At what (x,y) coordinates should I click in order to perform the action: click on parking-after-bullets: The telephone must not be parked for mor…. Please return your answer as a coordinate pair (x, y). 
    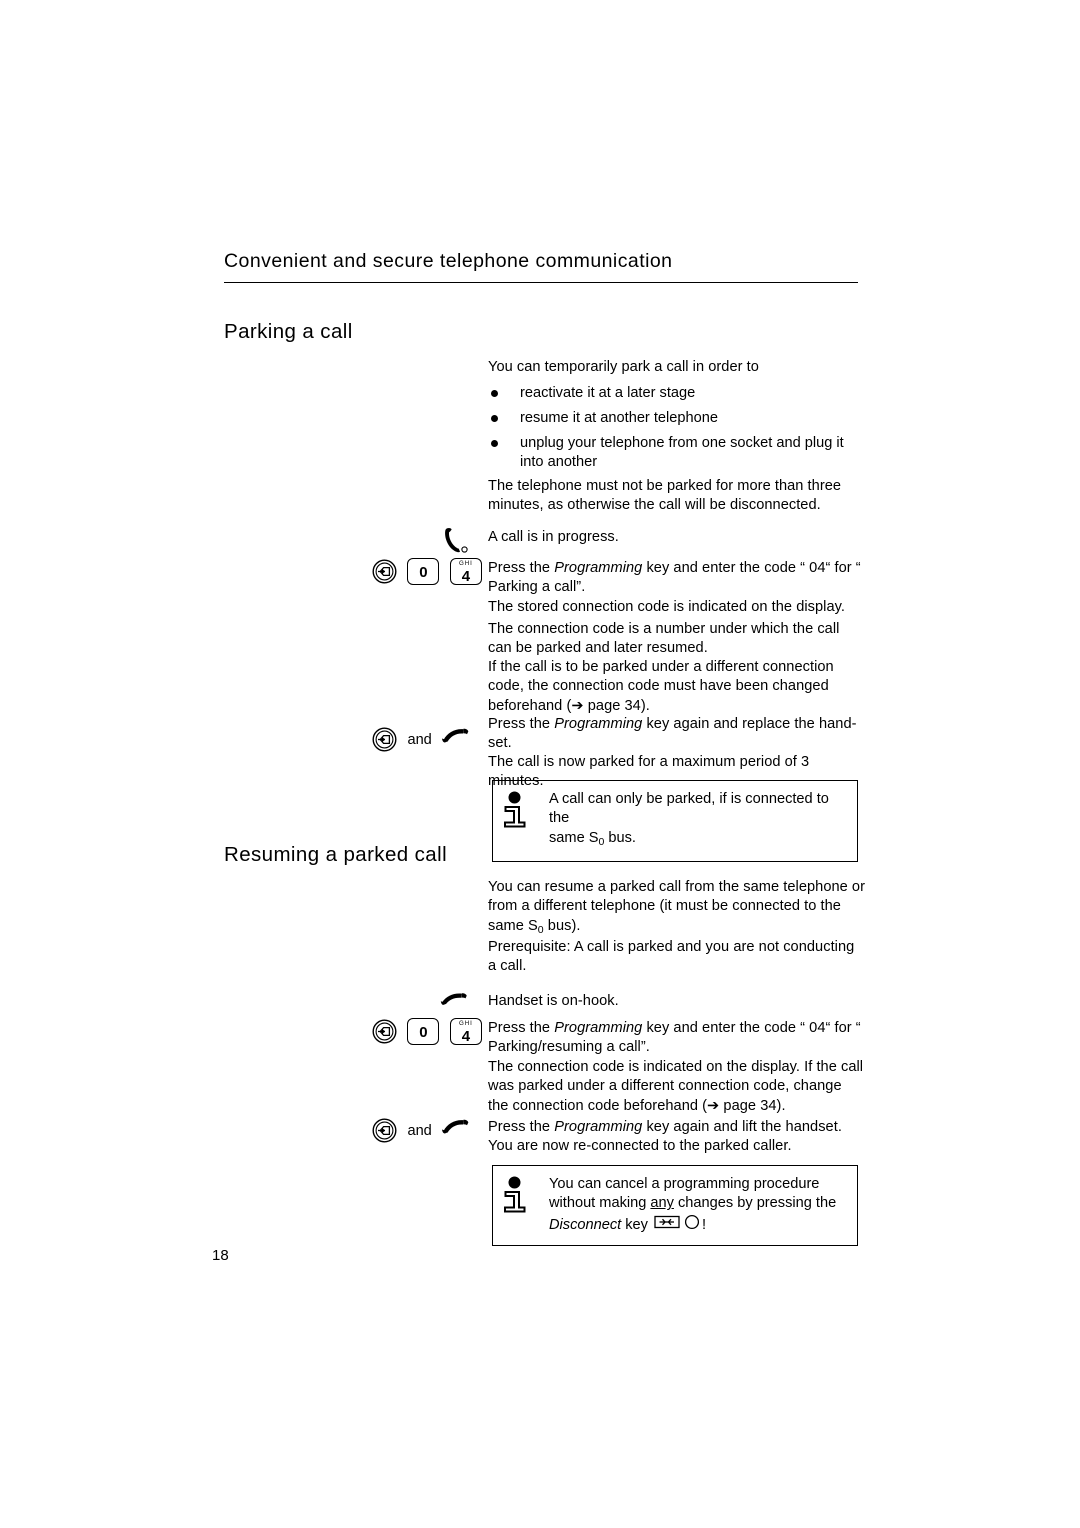
    Looking at the image, I should click on (665, 496).